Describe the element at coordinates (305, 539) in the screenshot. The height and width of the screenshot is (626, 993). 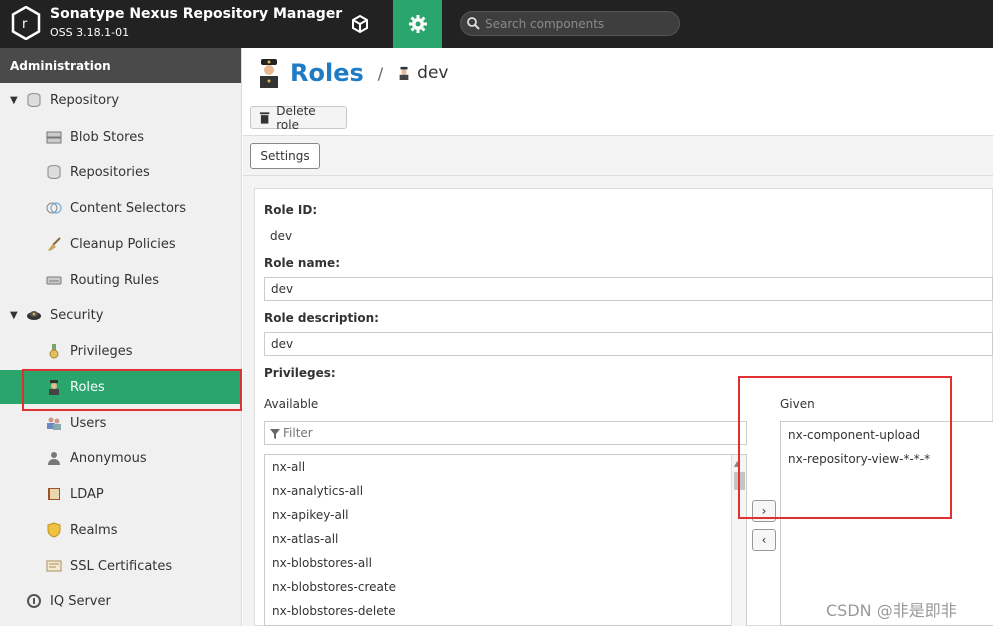
I see `list-item: nx-atlas-all` at that location.